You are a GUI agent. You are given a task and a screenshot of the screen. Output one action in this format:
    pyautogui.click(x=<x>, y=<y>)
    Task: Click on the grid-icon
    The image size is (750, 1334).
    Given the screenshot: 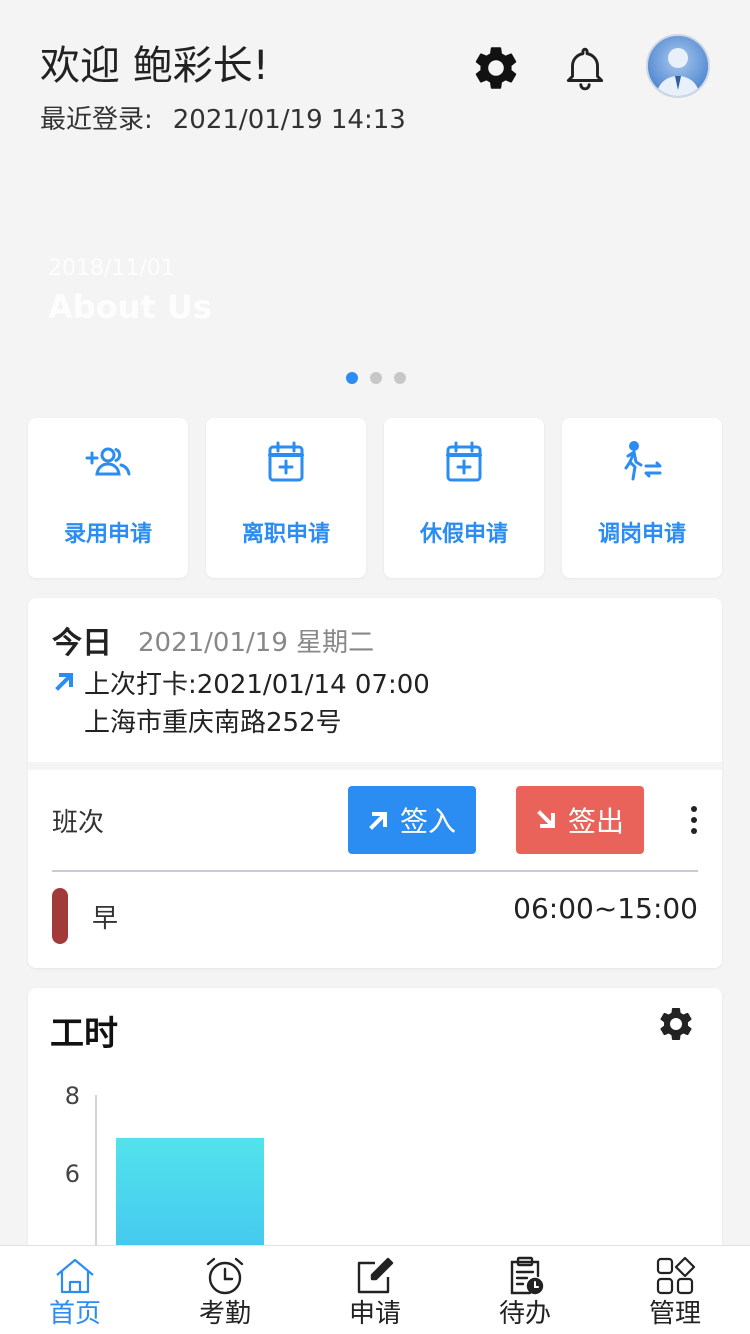 What is the action you would take?
    pyautogui.click(x=675, y=1276)
    